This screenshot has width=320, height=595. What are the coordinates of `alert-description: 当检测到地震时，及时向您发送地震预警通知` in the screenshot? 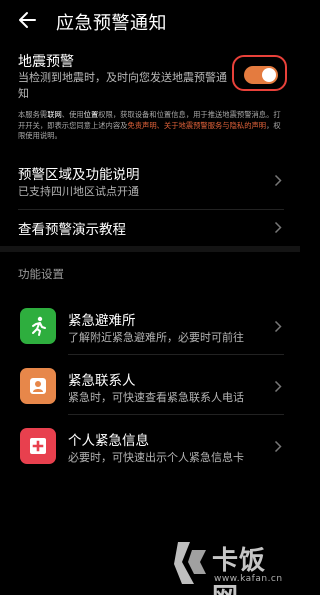 It's located at (122, 85).